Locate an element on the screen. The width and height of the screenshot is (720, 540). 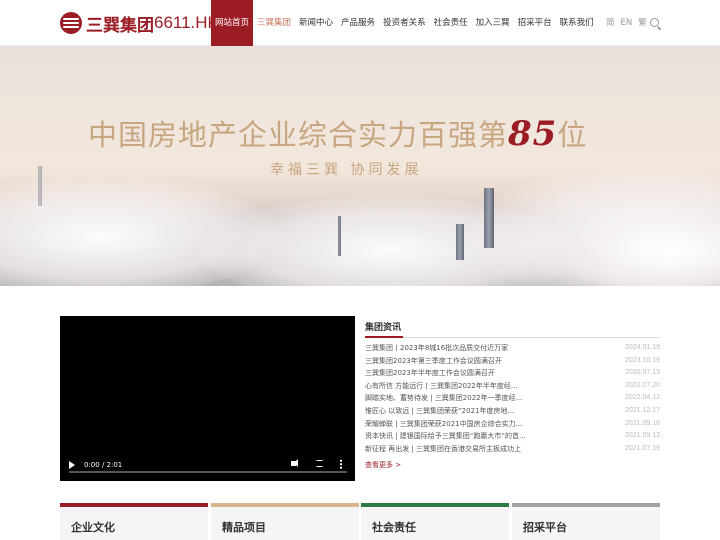
news-item: 三巽集团丨2023年8城16批次品质交付近万家 2024.01.19 is located at coordinates (512, 348).